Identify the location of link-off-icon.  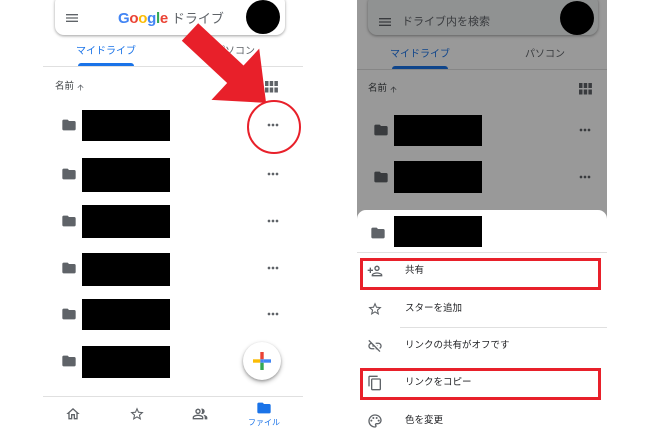
(375, 346).